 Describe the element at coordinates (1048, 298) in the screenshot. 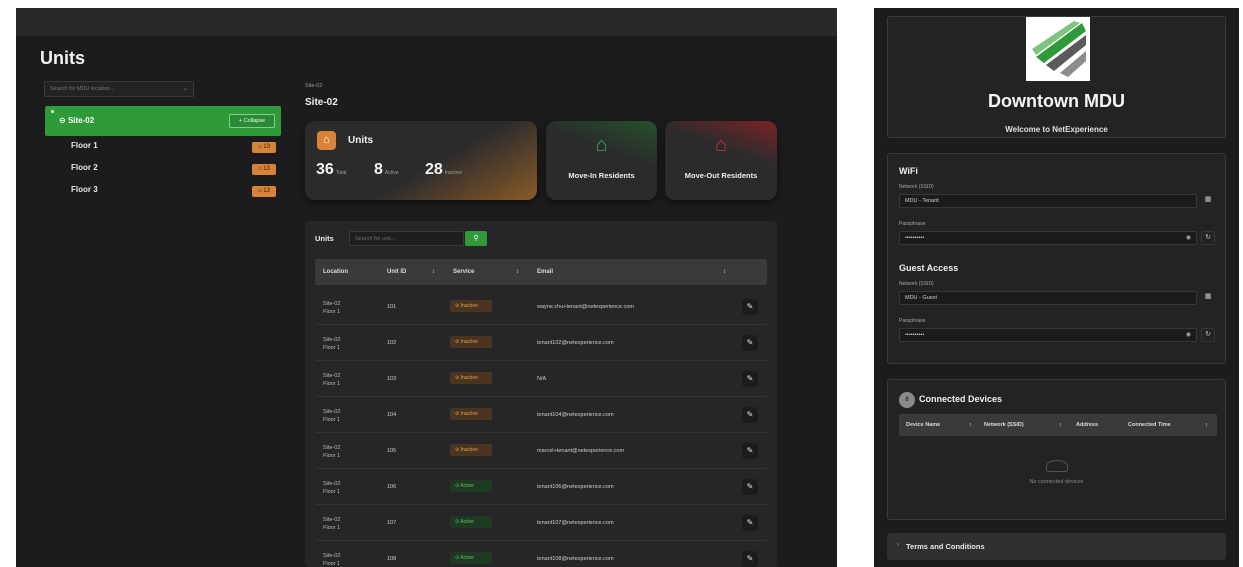

I see `guest-network-field: MDU - Guest` at that location.